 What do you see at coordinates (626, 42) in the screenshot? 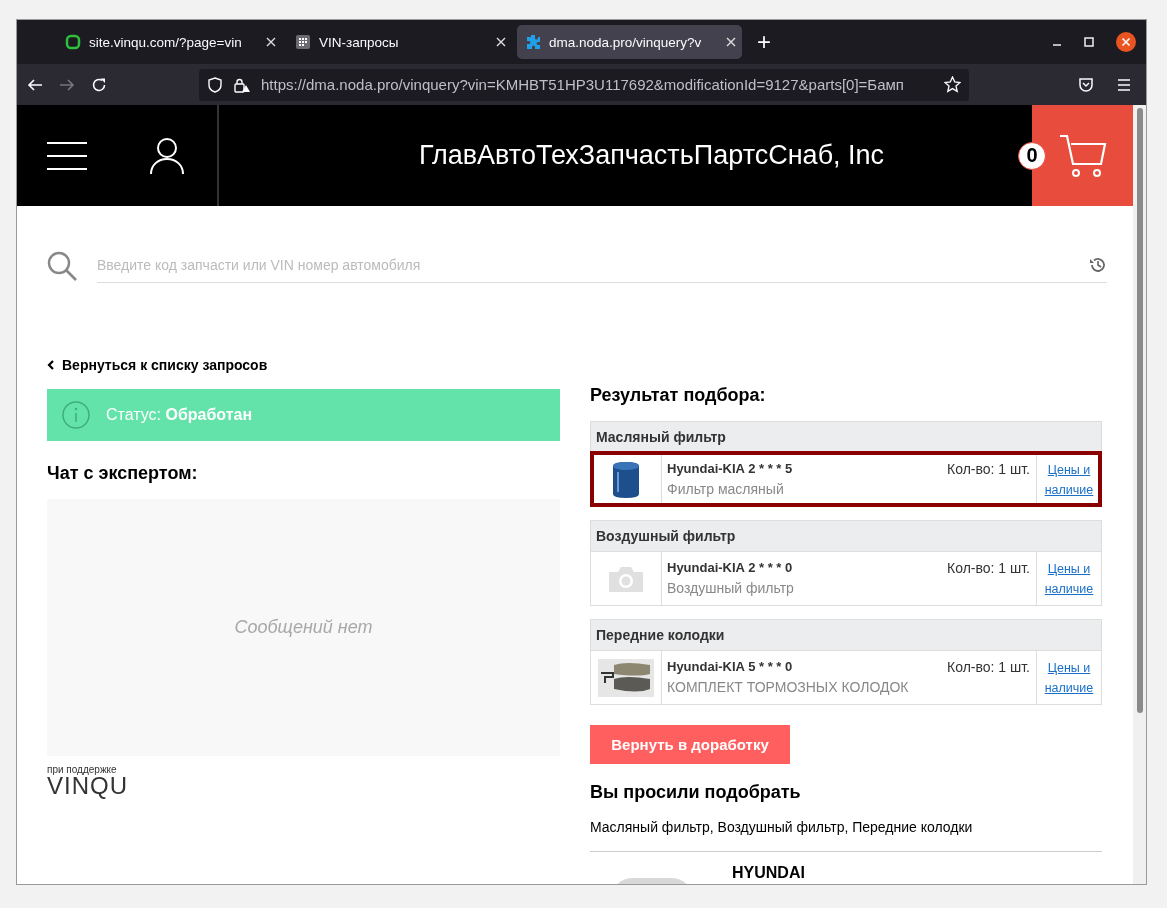
I see `tab-title: dma.noda.pro/vinquery?v` at bounding box center [626, 42].